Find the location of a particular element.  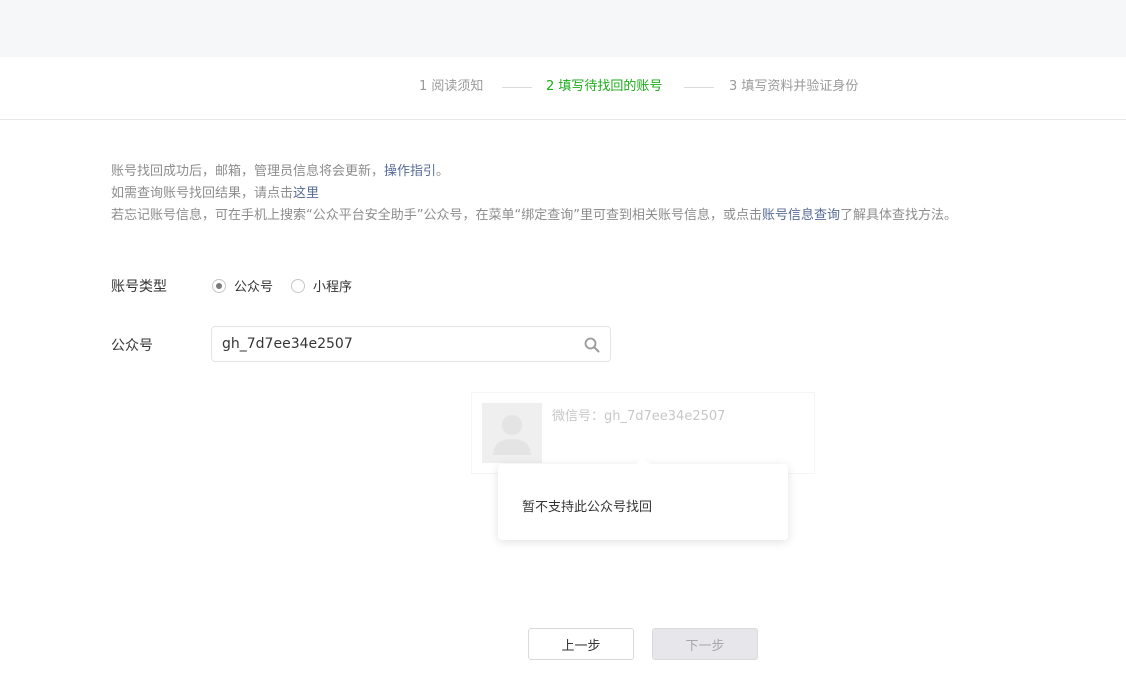

radio-label: 公众号 is located at coordinates (254, 287).